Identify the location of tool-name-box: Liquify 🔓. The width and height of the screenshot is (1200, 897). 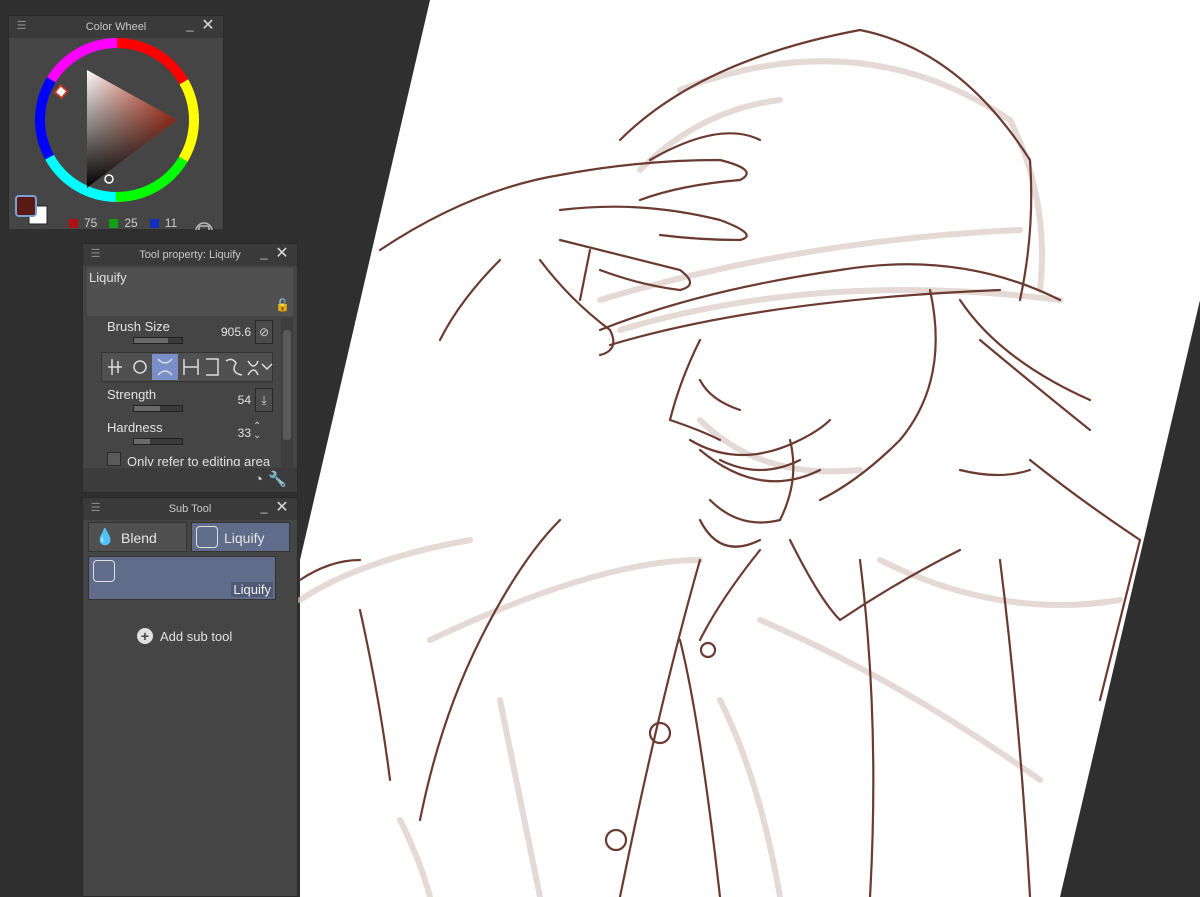
(190, 292).